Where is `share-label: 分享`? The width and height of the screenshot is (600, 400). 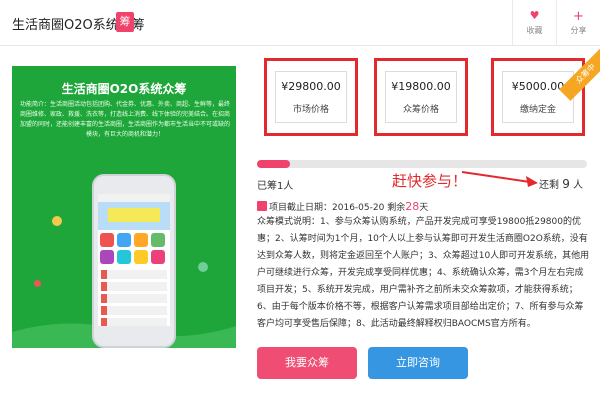
share-label: 分享 is located at coordinates (578, 30).